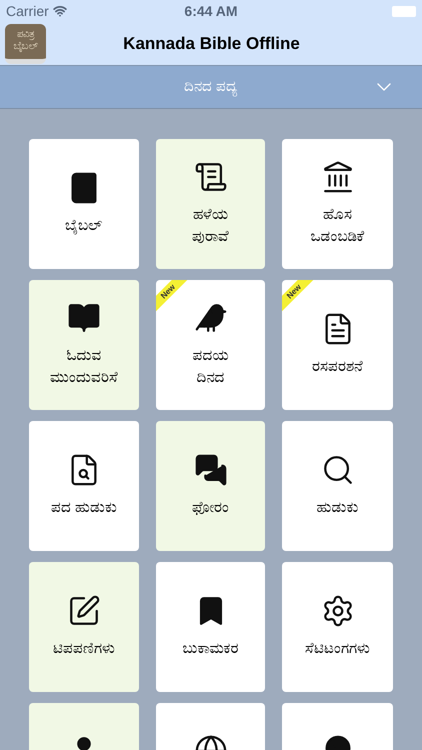 This screenshot has width=422, height=750. What do you see at coordinates (337, 237) in the screenshot?
I see `tile-label: ಒಡಂಬಡಿಕೆ` at bounding box center [337, 237].